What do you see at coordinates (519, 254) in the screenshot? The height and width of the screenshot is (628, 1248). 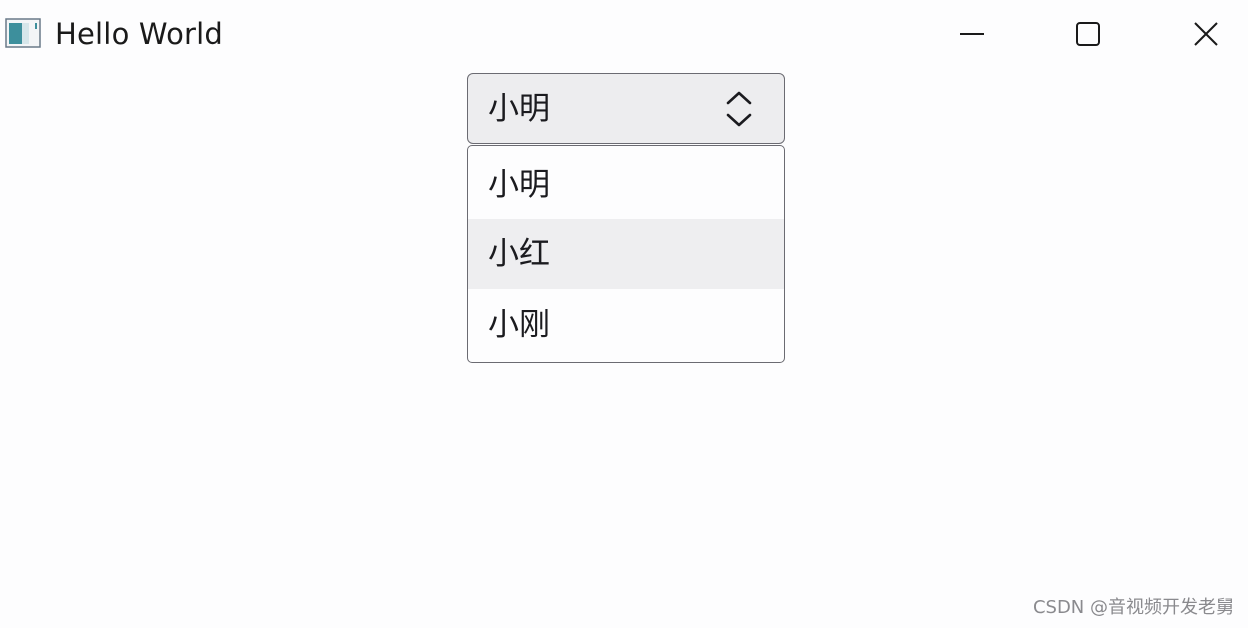 I see `option-label: 小红` at bounding box center [519, 254].